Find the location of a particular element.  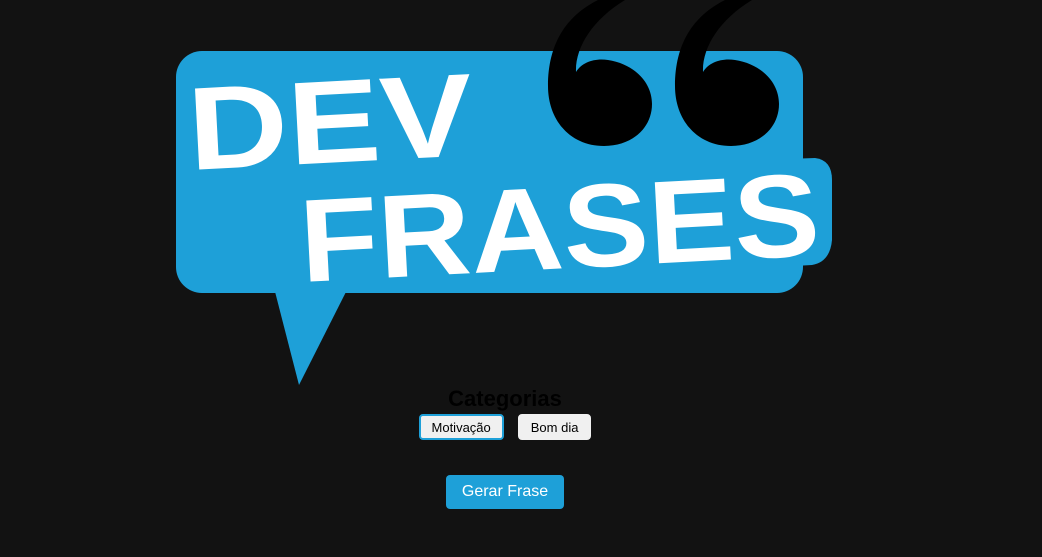

category-buttons: Motivação Bom dia is located at coordinates (505, 427).